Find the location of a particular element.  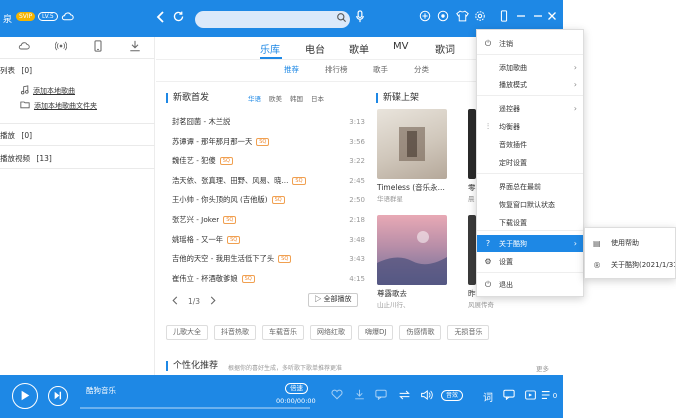

subtab-singers: 歌手 is located at coordinates (380, 69).